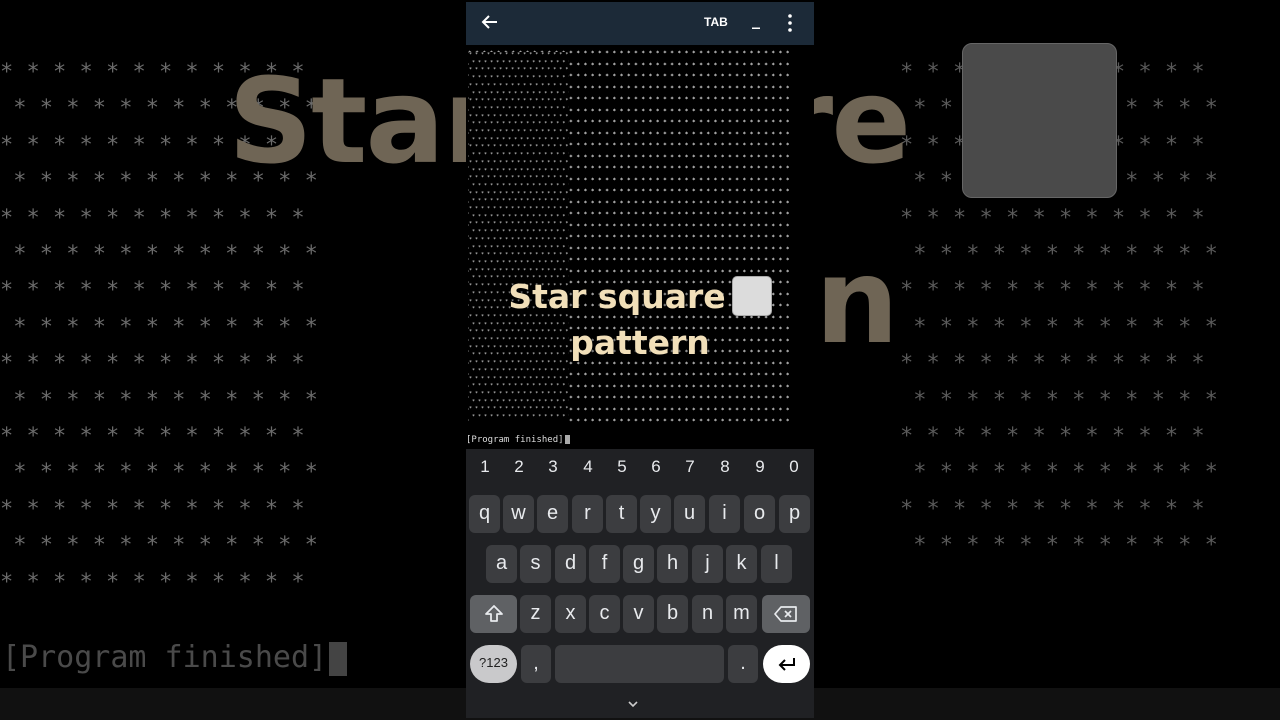  What do you see at coordinates (552, 514) in the screenshot?
I see `key-e: e` at bounding box center [552, 514].